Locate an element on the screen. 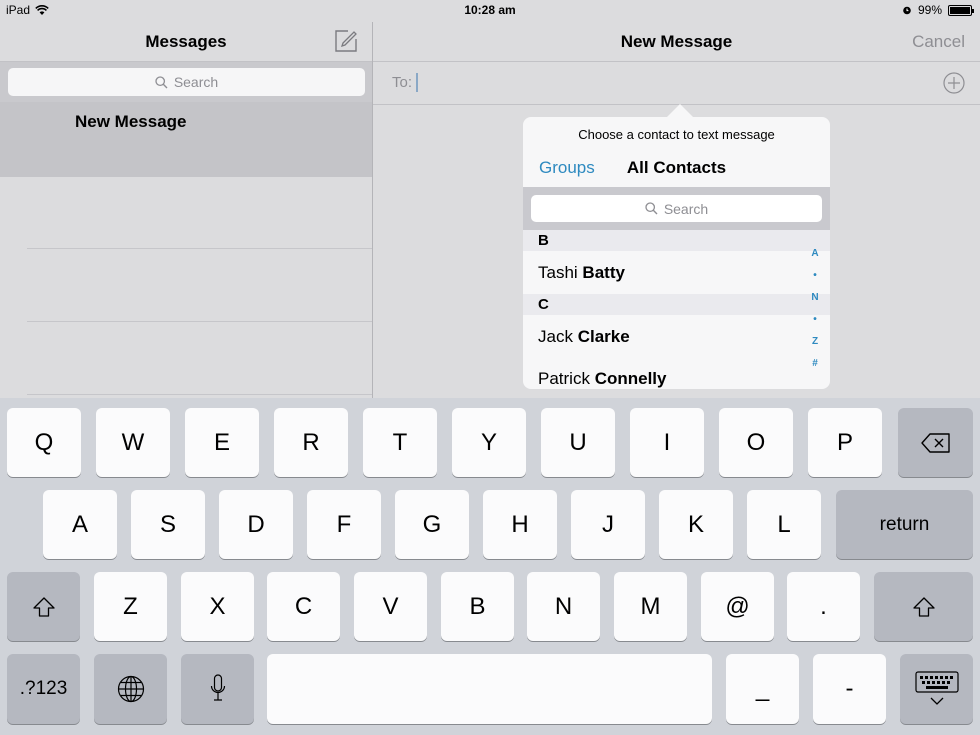  hide-keyboard-icon is located at coordinates (936, 688).